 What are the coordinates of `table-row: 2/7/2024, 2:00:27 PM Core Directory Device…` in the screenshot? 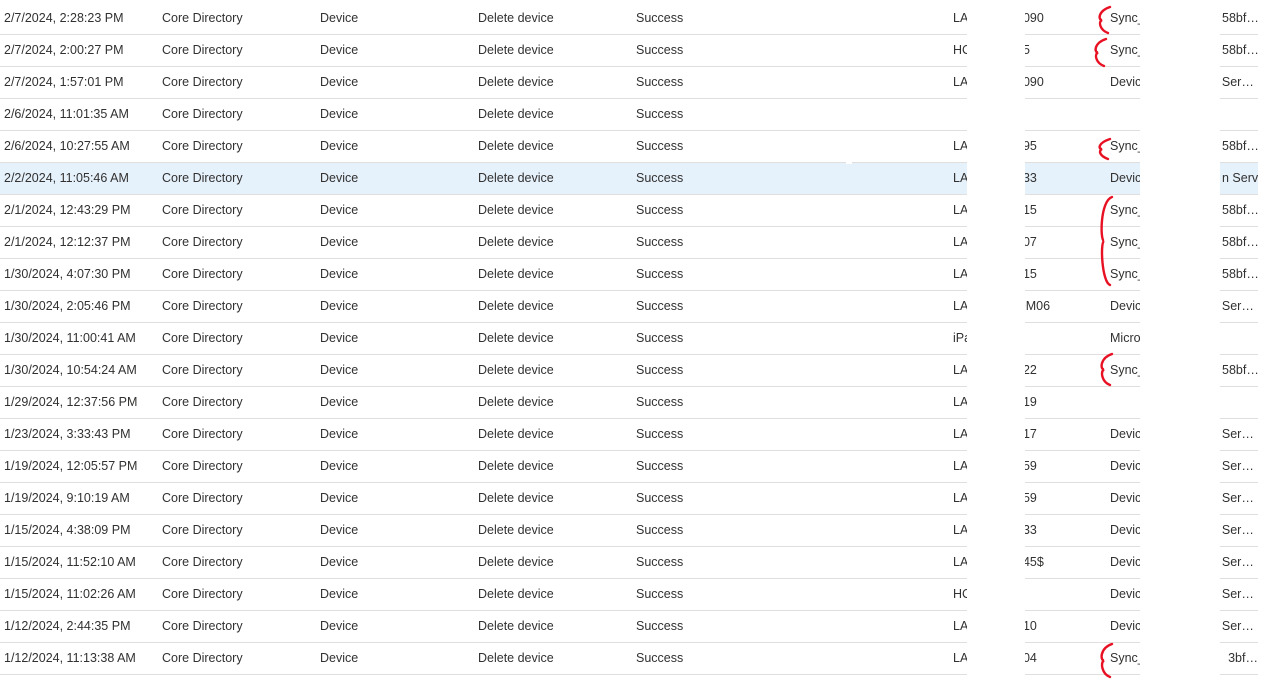 It's located at (629, 51).